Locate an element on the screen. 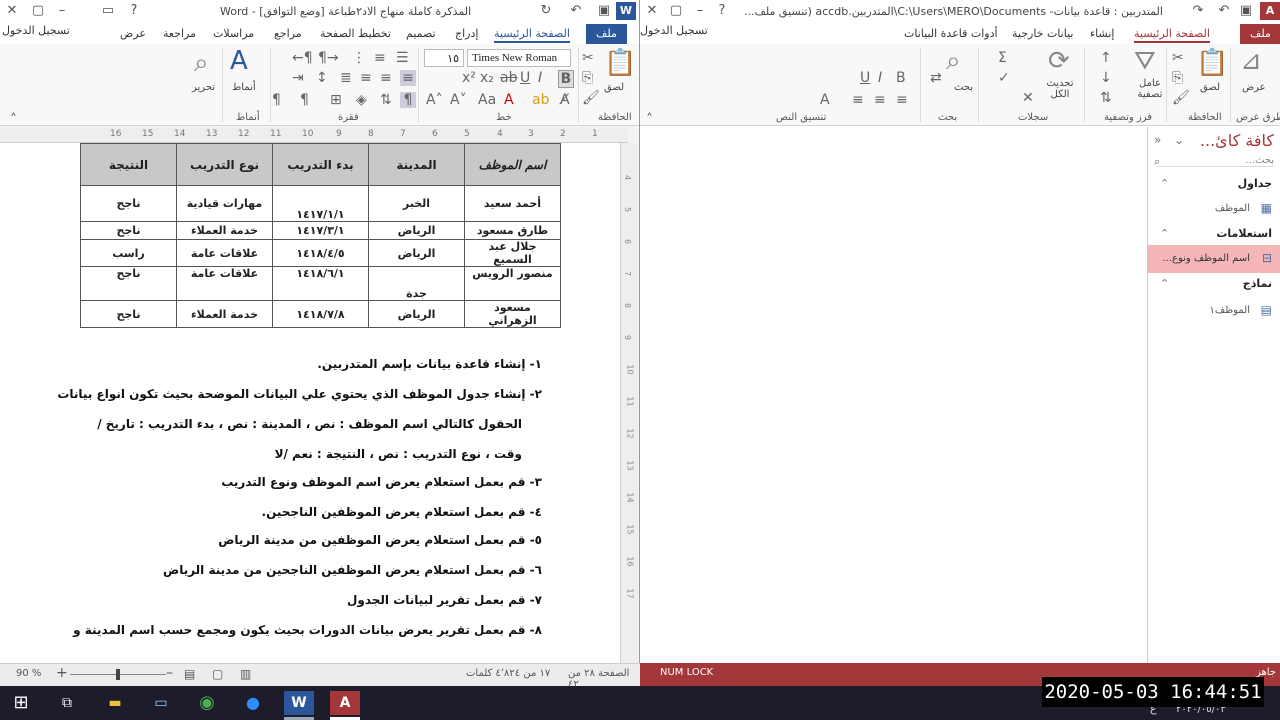 The image size is (1280, 720). zoom-level: 90 % is located at coordinates (28, 673).